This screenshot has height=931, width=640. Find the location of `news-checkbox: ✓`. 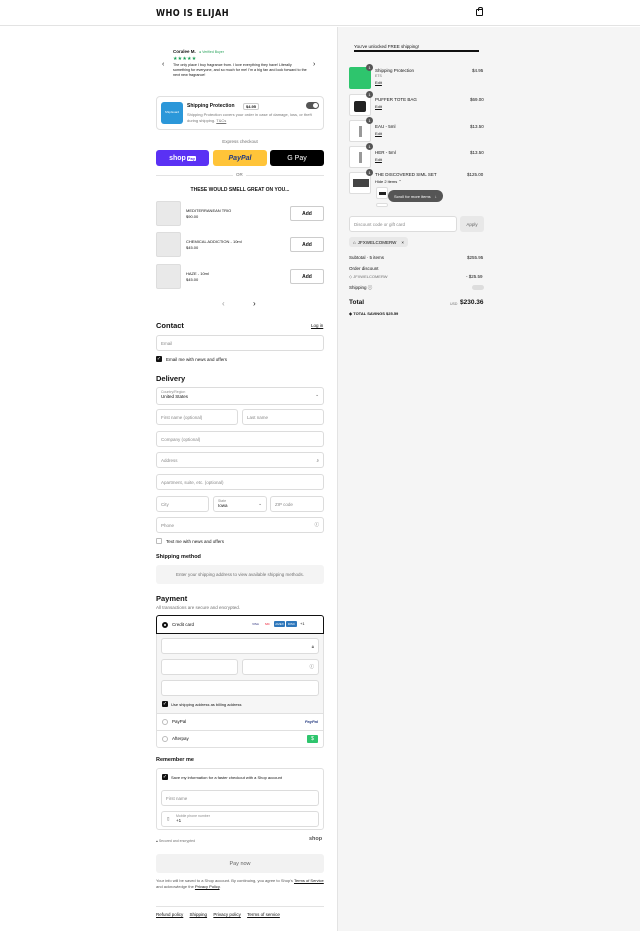

news-checkbox: ✓ is located at coordinates (159, 359).